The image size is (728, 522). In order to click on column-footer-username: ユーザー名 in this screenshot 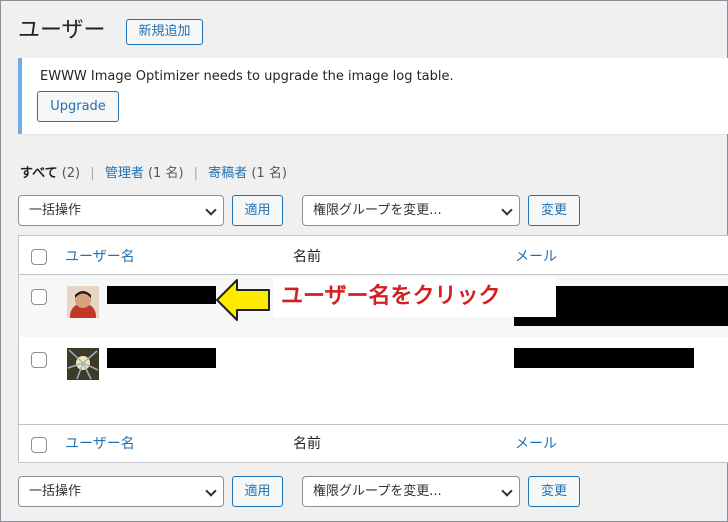, I will do `click(100, 443)`.